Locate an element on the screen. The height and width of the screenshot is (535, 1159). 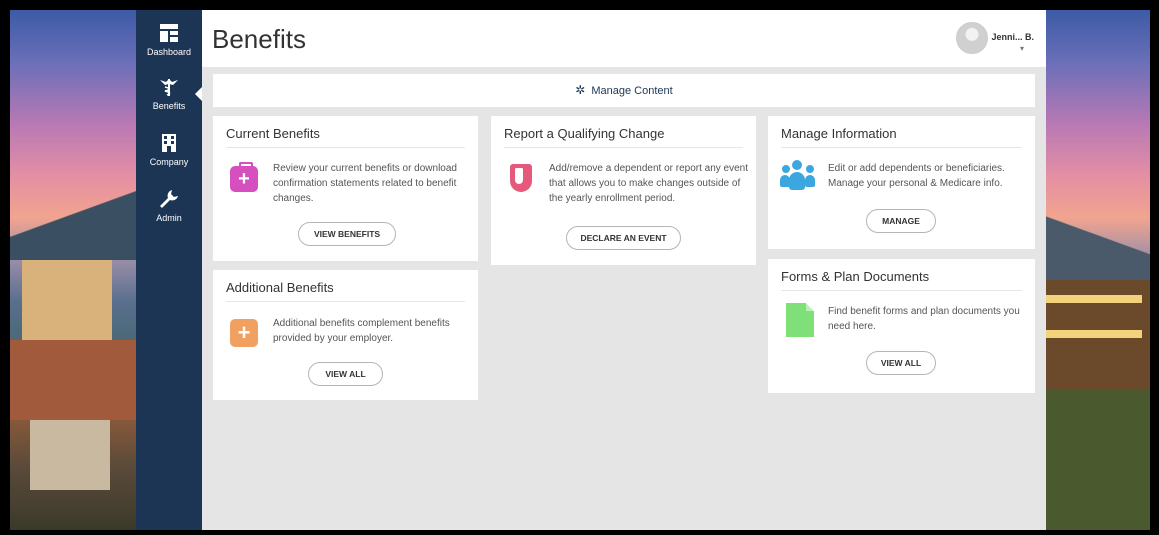
sidebar-item-dashboard: Dashboard is located at coordinates (169, 39).